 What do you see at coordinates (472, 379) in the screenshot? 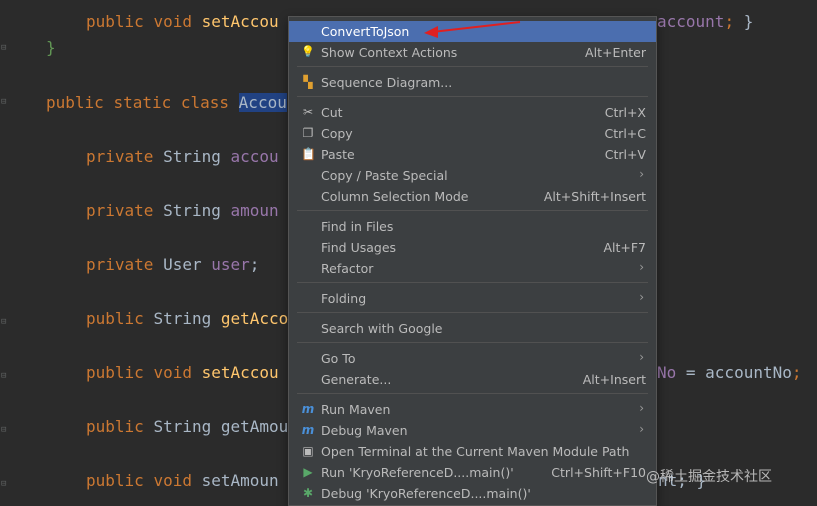
I see `menu-item-generate: Generate... Alt+Insert` at bounding box center [472, 379].